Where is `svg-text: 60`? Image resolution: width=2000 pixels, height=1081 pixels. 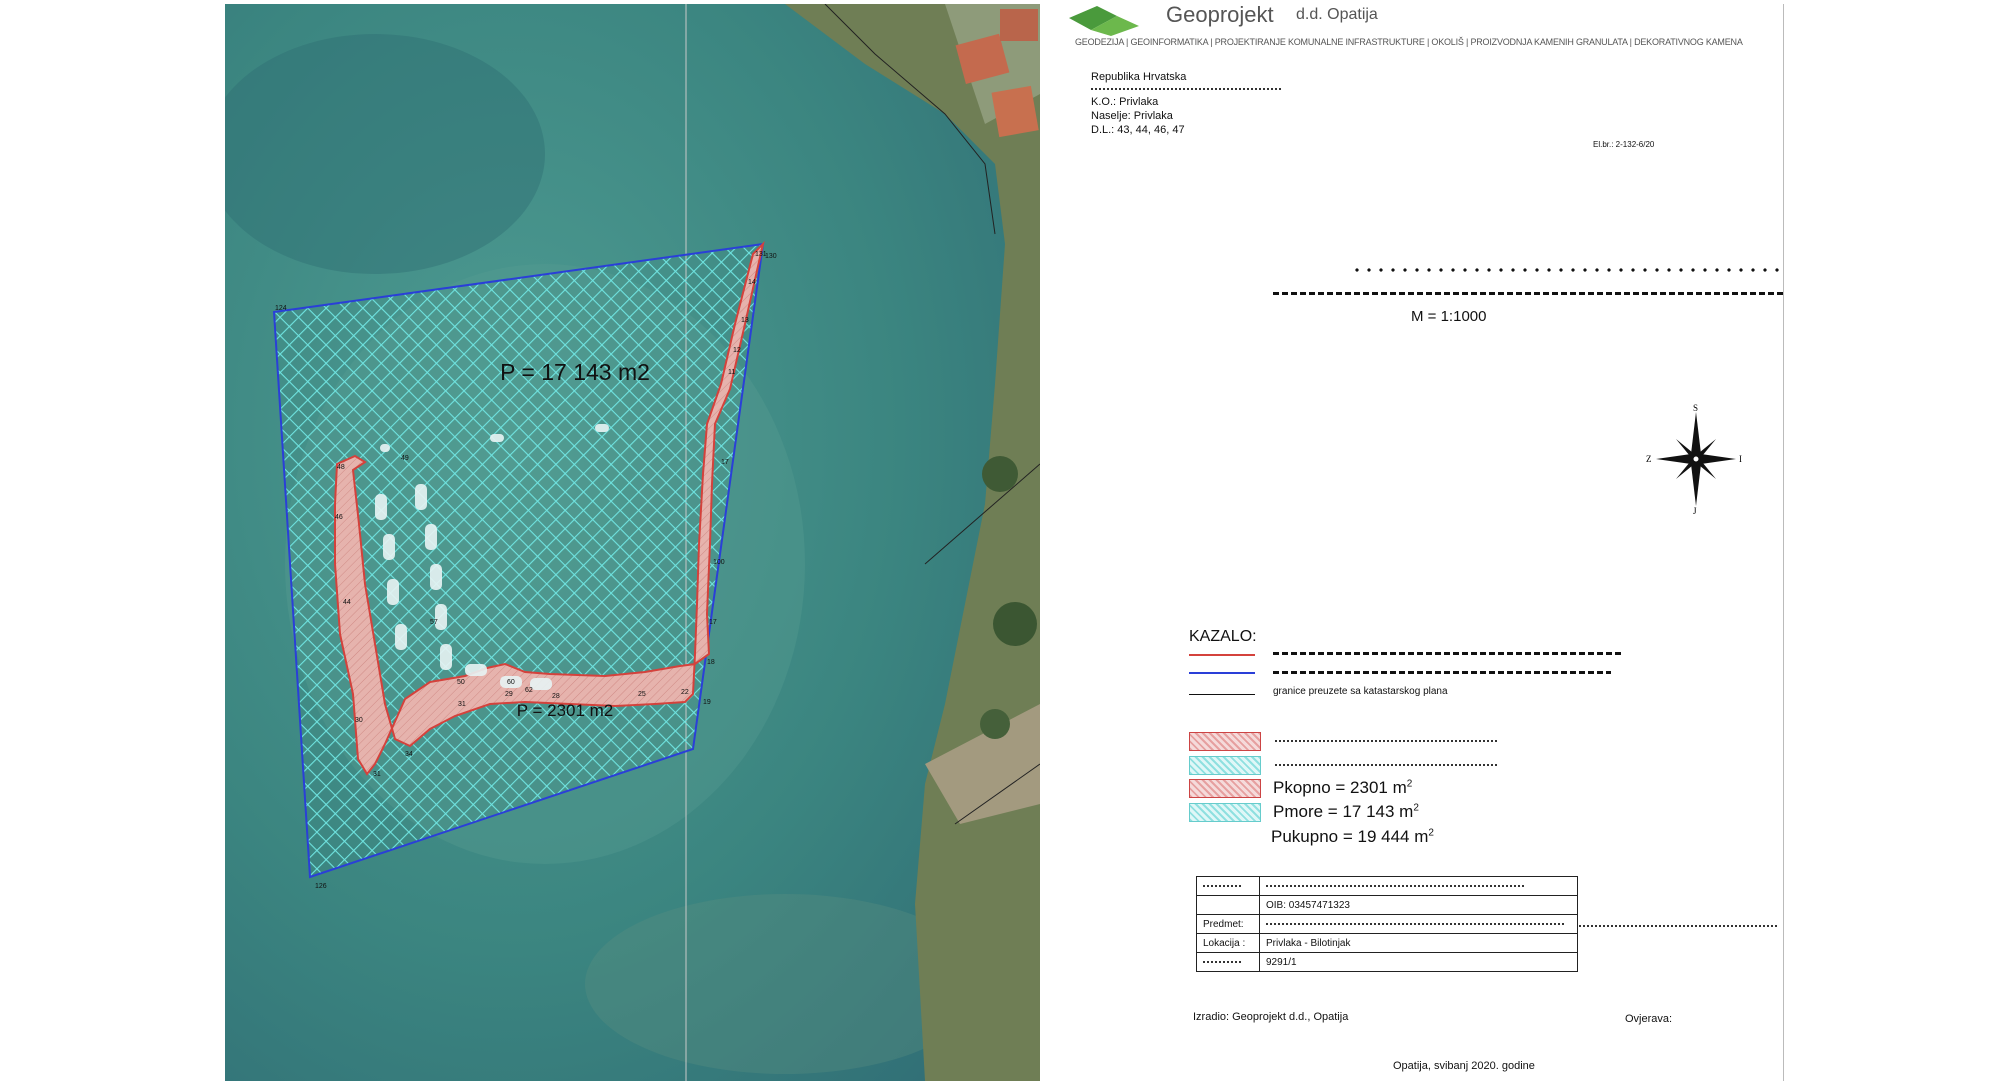
svg-text: 60 is located at coordinates (511, 682).